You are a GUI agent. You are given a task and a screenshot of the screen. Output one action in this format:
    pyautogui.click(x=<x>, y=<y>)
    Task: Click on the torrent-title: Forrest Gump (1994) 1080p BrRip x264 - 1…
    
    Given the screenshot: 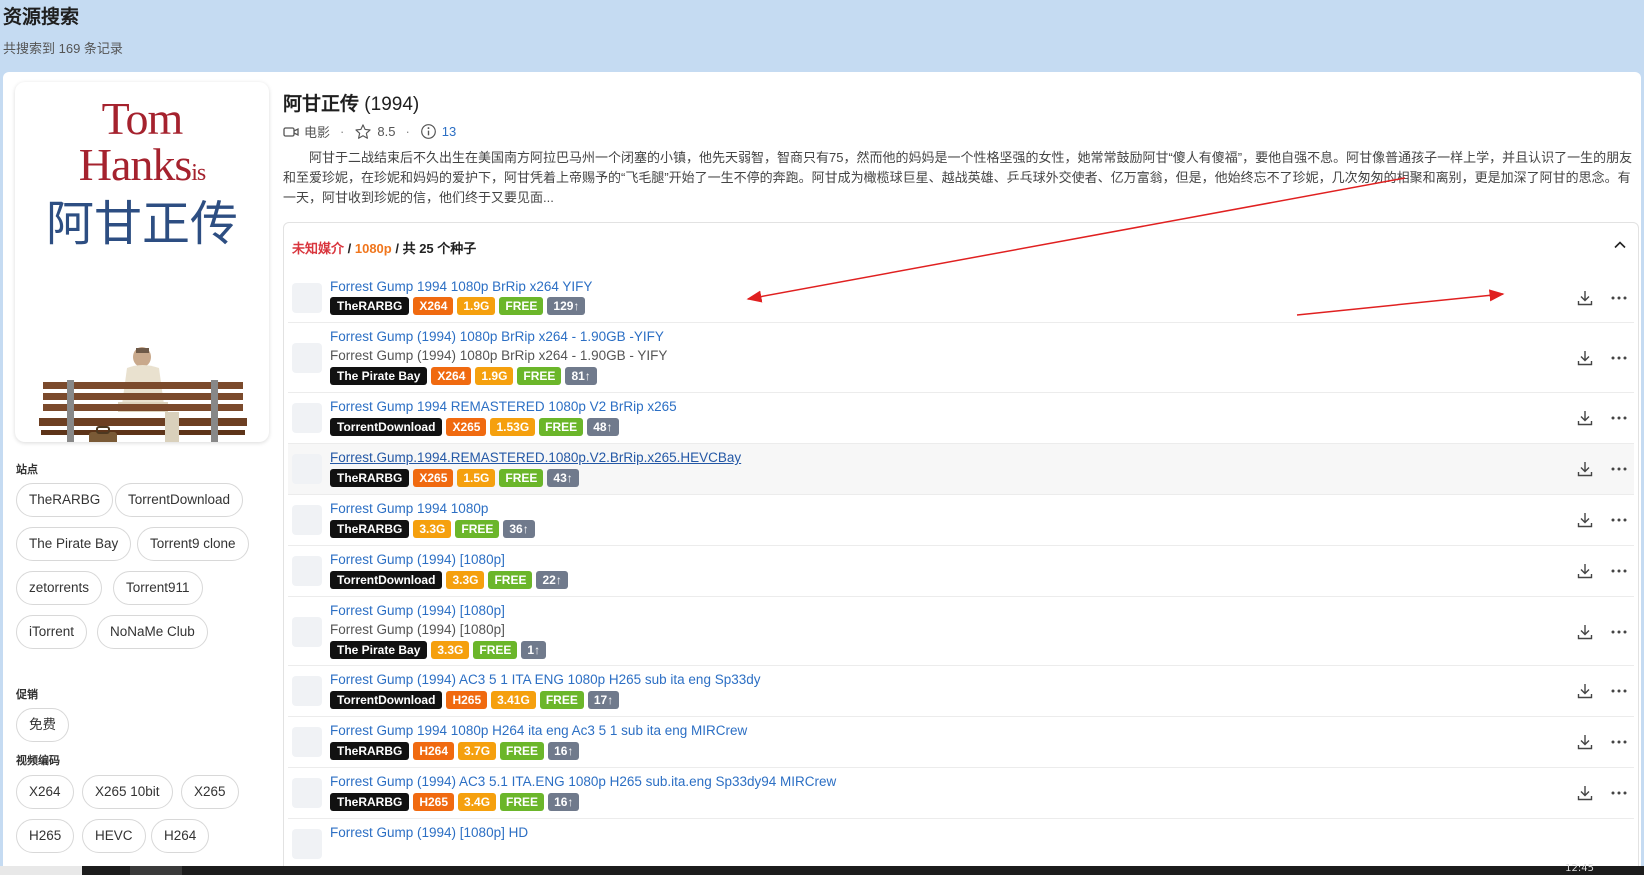 What is the action you would take?
    pyautogui.click(x=497, y=336)
    